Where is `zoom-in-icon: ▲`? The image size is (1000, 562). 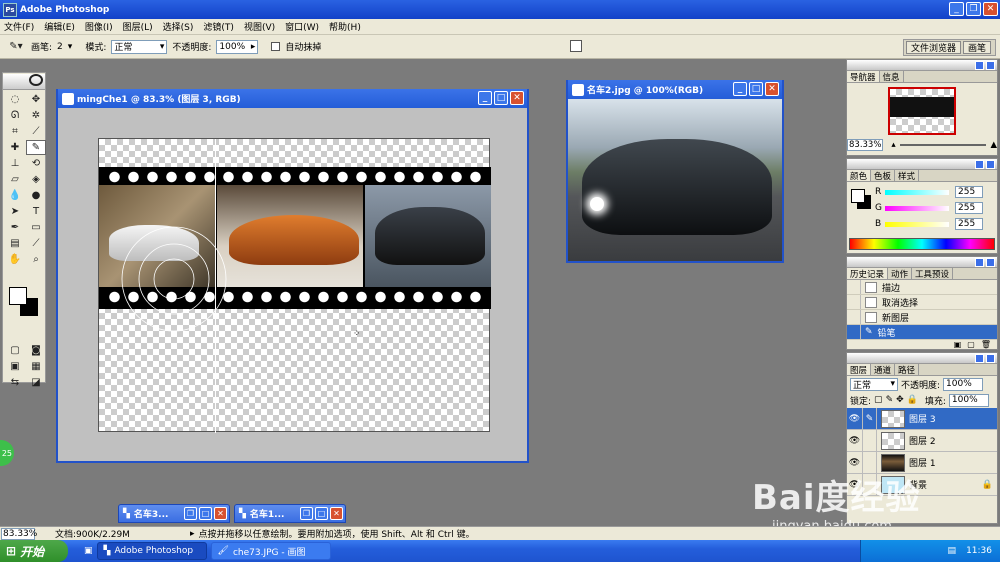
zoom-in-icon: ▲ is located at coordinates (993, 145).